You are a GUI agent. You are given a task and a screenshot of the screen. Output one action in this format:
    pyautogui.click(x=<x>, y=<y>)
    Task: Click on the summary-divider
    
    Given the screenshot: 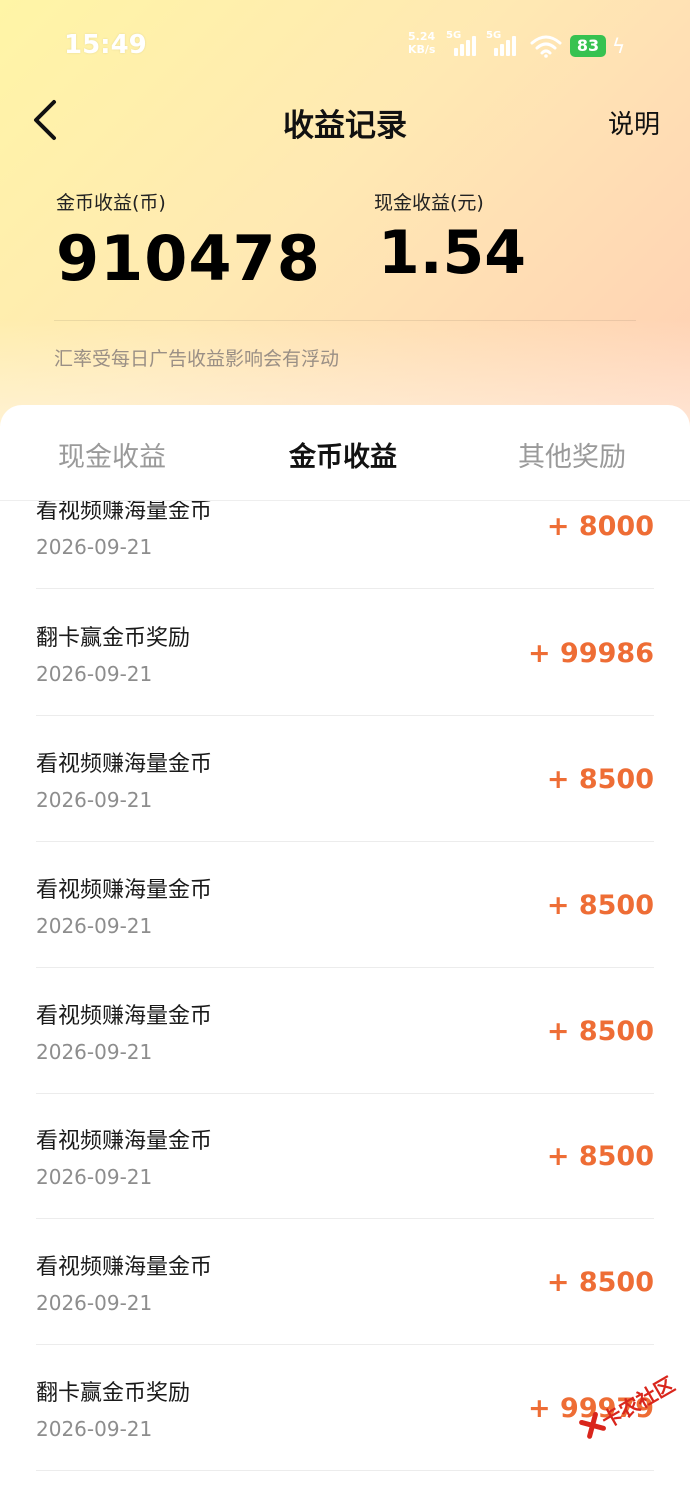 What is the action you would take?
    pyautogui.click(x=345, y=320)
    